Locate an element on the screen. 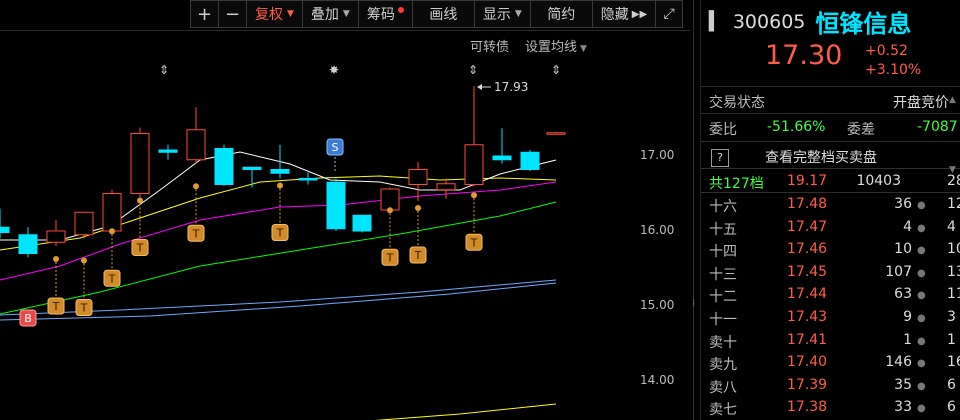  fullscreen-icon: ⤢ is located at coordinates (669, 14).